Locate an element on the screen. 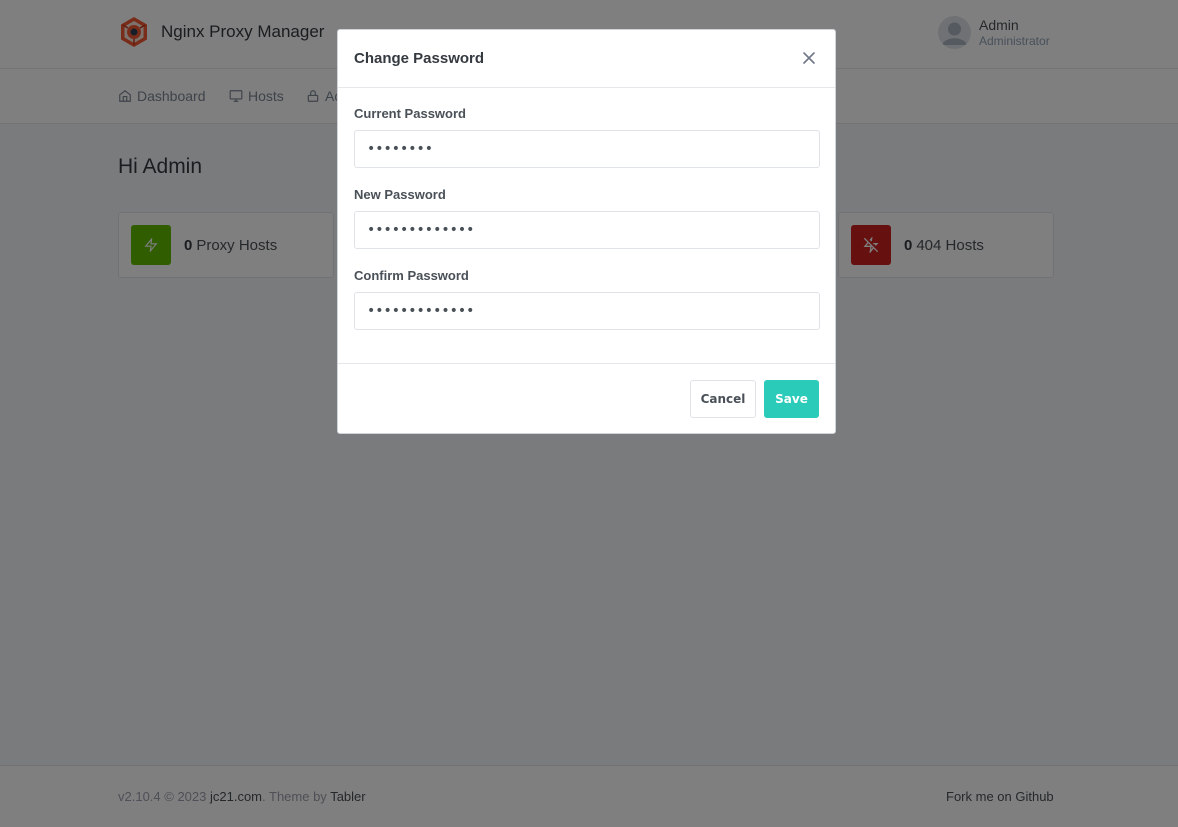 The height and width of the screenshot is (827, 1178). current-password-input is located at coordinates (587, 149).